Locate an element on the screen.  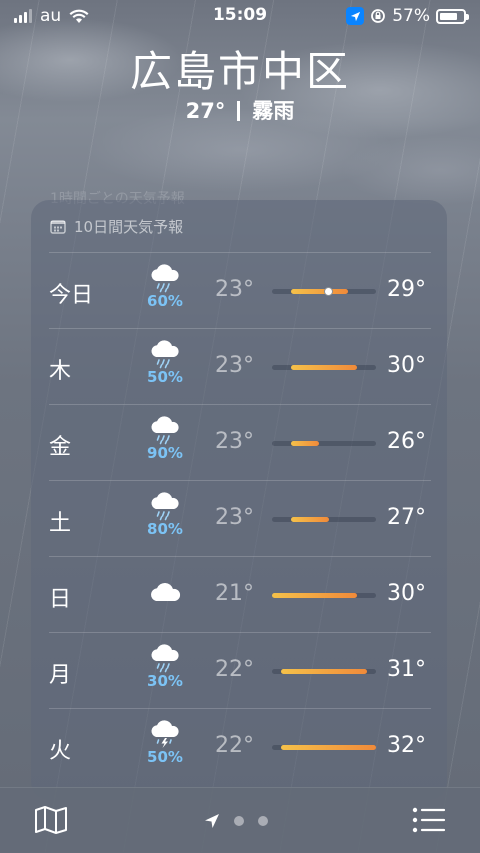
precipitation-chance: 90% is located at coordinates (165, 453).